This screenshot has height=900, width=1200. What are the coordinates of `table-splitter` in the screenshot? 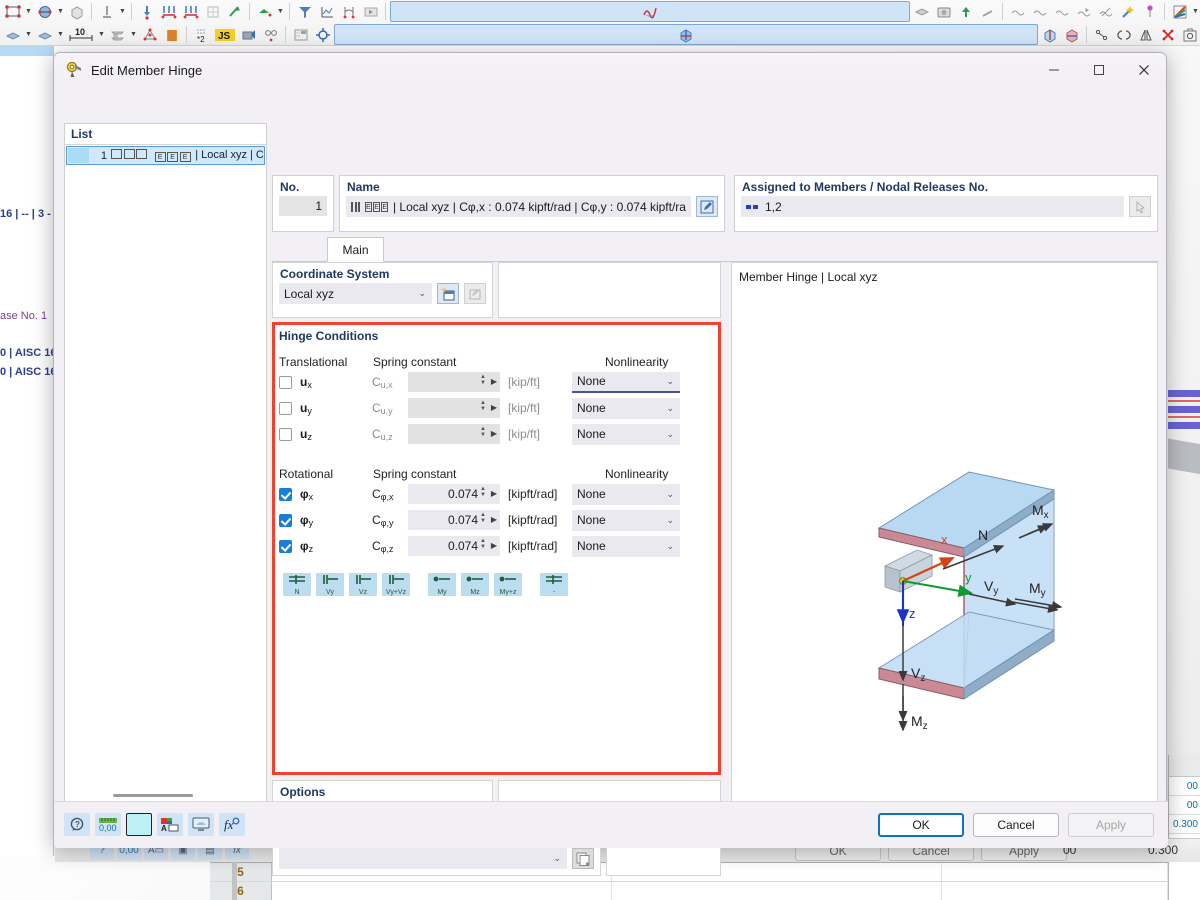 It's located at (234, 881).